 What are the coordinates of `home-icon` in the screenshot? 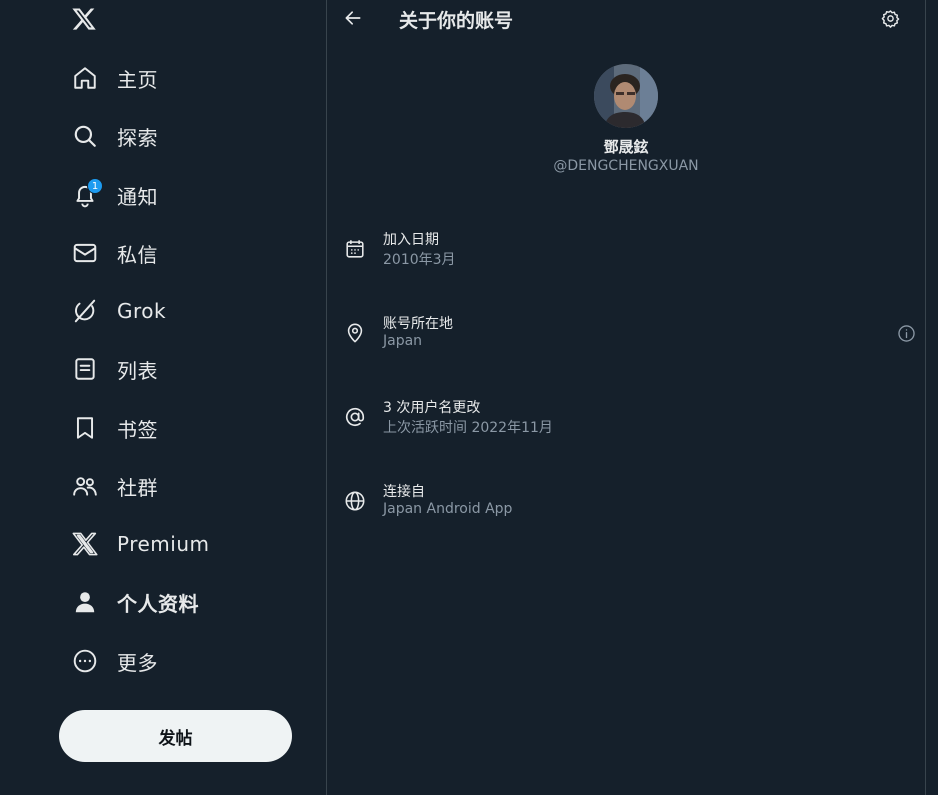 It's located at (85, 78).